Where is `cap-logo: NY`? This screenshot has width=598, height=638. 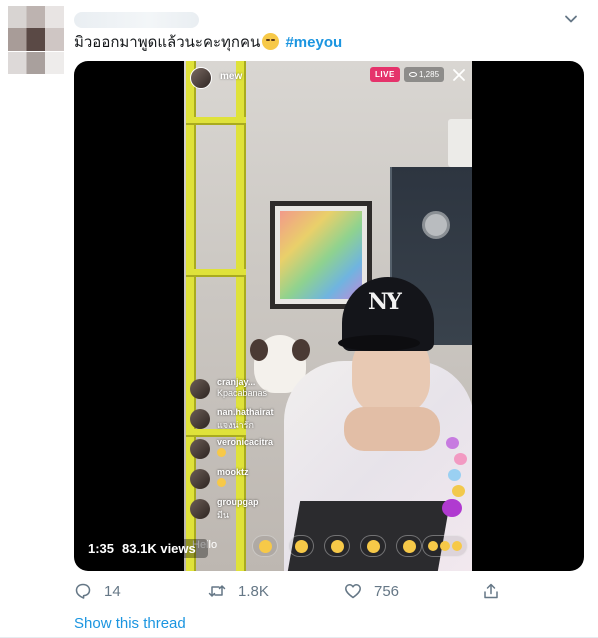 cap-logo: NY is located at coordinates (385, 302).